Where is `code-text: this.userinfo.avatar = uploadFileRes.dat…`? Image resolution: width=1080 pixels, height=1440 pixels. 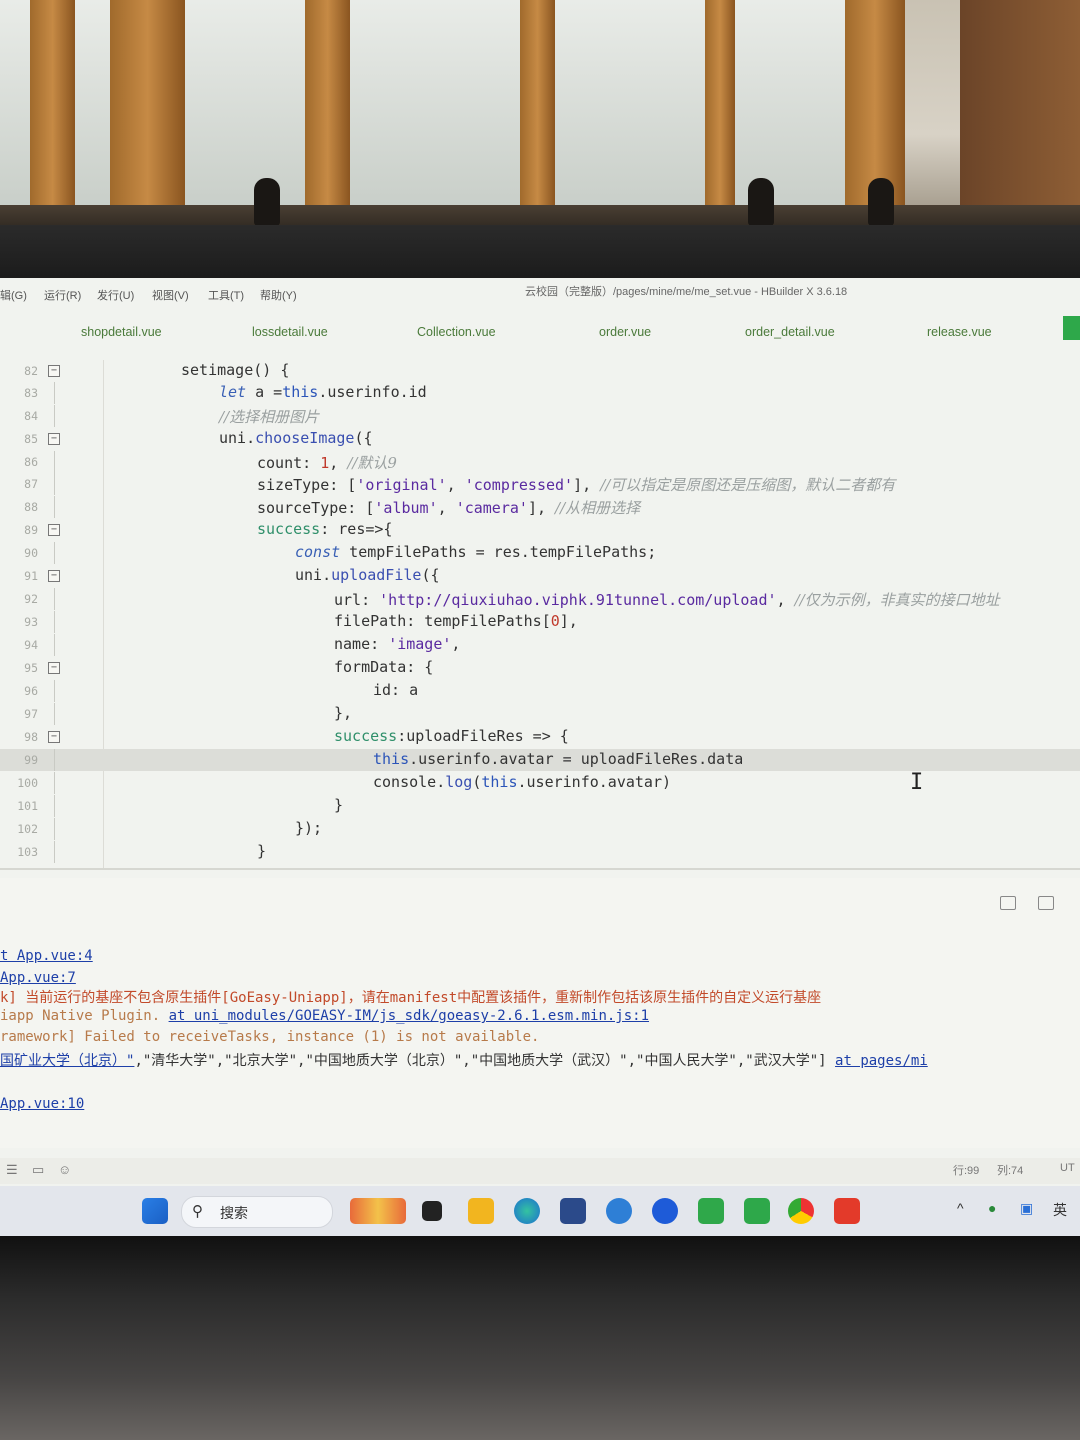 code-text: this.userinfo.avatar = uploadFileRes.dat… is located at coordinates (558, 759).